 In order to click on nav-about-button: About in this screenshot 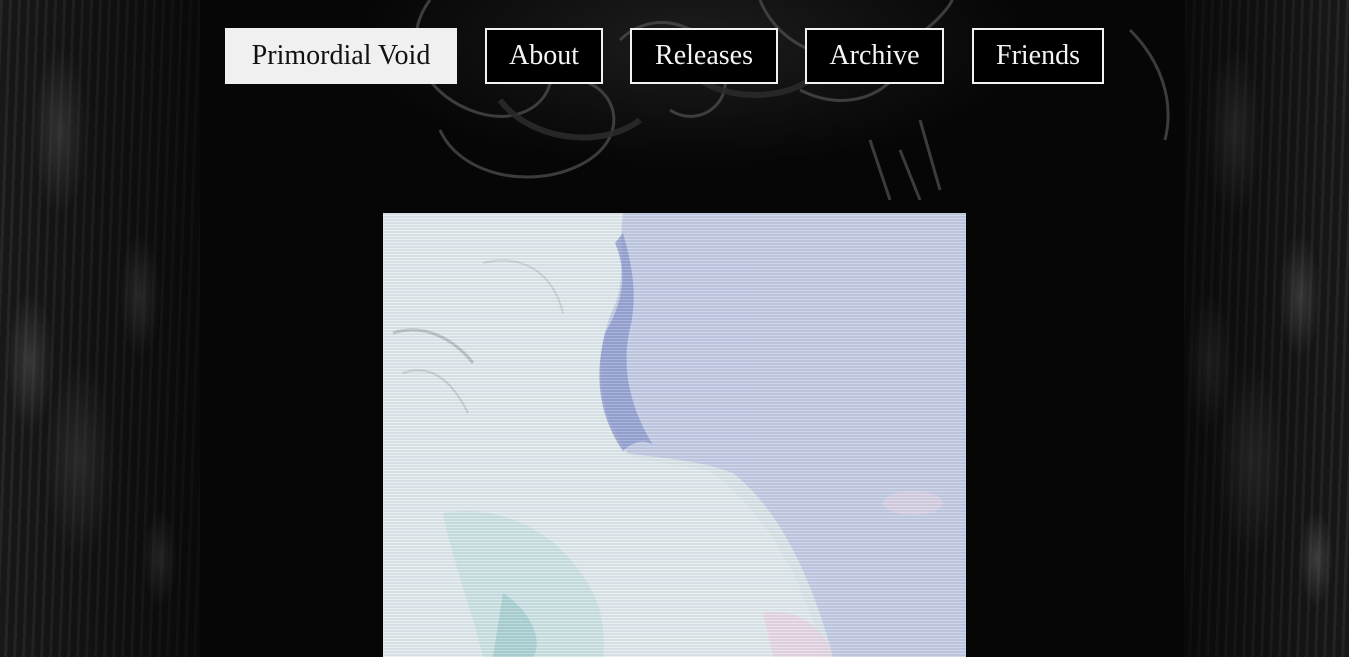, I will do `click(544, 56)`.